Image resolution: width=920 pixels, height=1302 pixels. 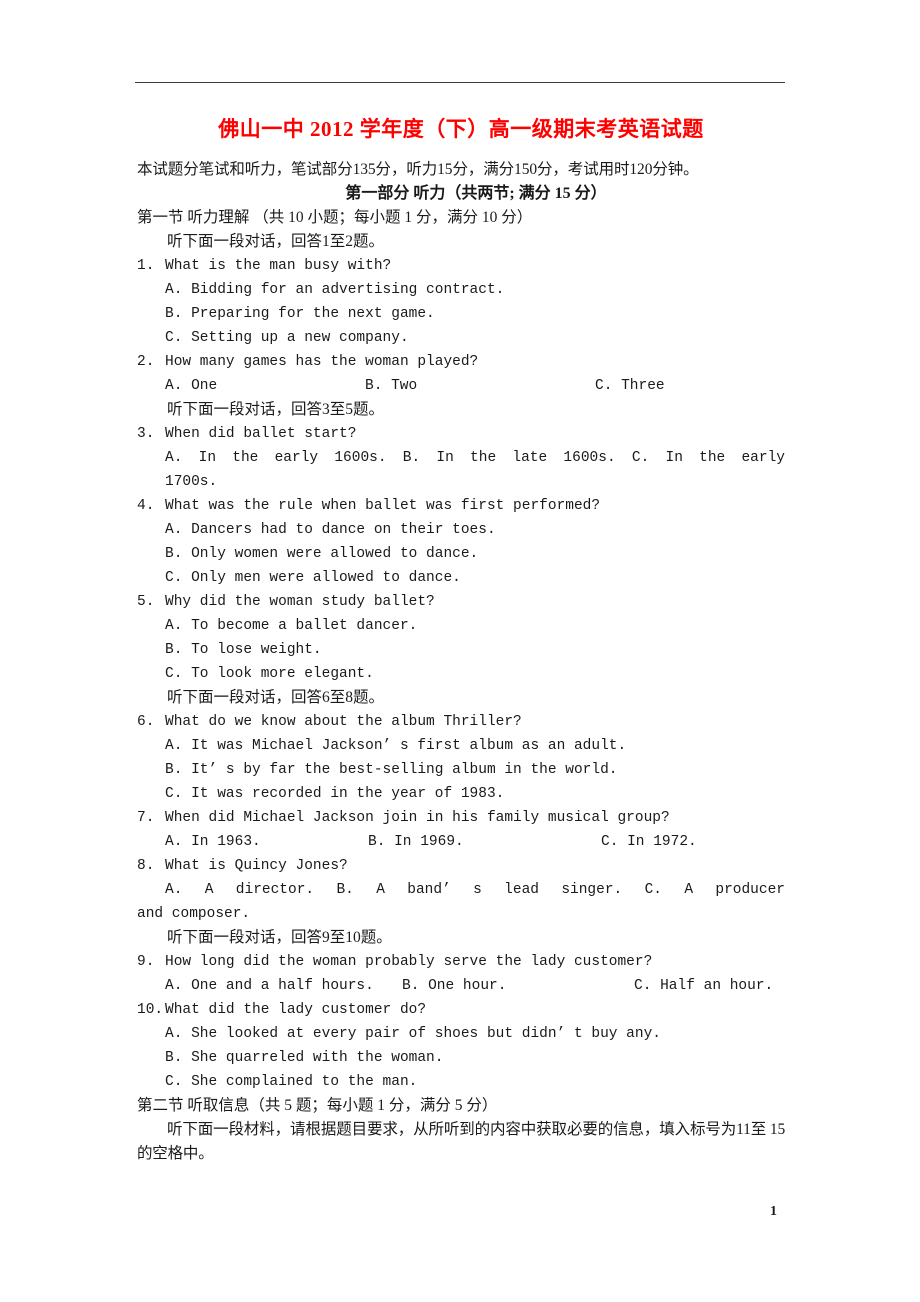 What do you see at coordinates (261, 434) in the screenshot?
I see `question-text: When did ballet start?` at bounding box center [261, 434].